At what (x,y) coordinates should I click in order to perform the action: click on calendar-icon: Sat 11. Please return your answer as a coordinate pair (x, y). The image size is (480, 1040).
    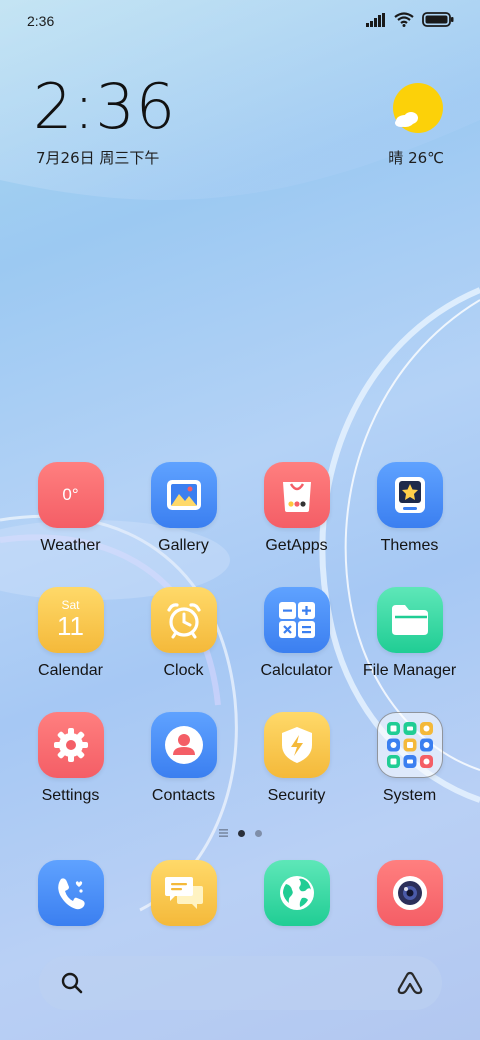
    Looking at the image, I should click on (70, 620).